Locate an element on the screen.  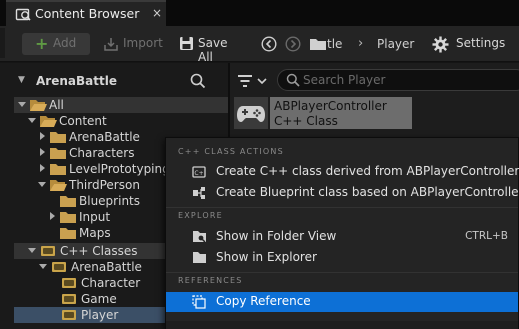
sources-title: ArenaBattle is located at coordinates (76, 81).